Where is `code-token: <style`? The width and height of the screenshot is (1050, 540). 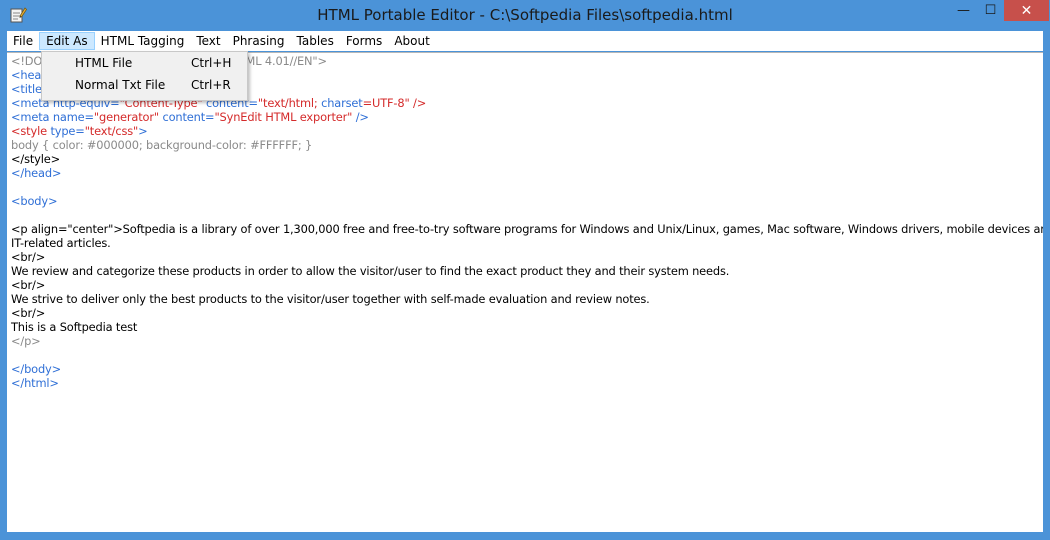 code-token: <style is located at coordinates (31, 131).